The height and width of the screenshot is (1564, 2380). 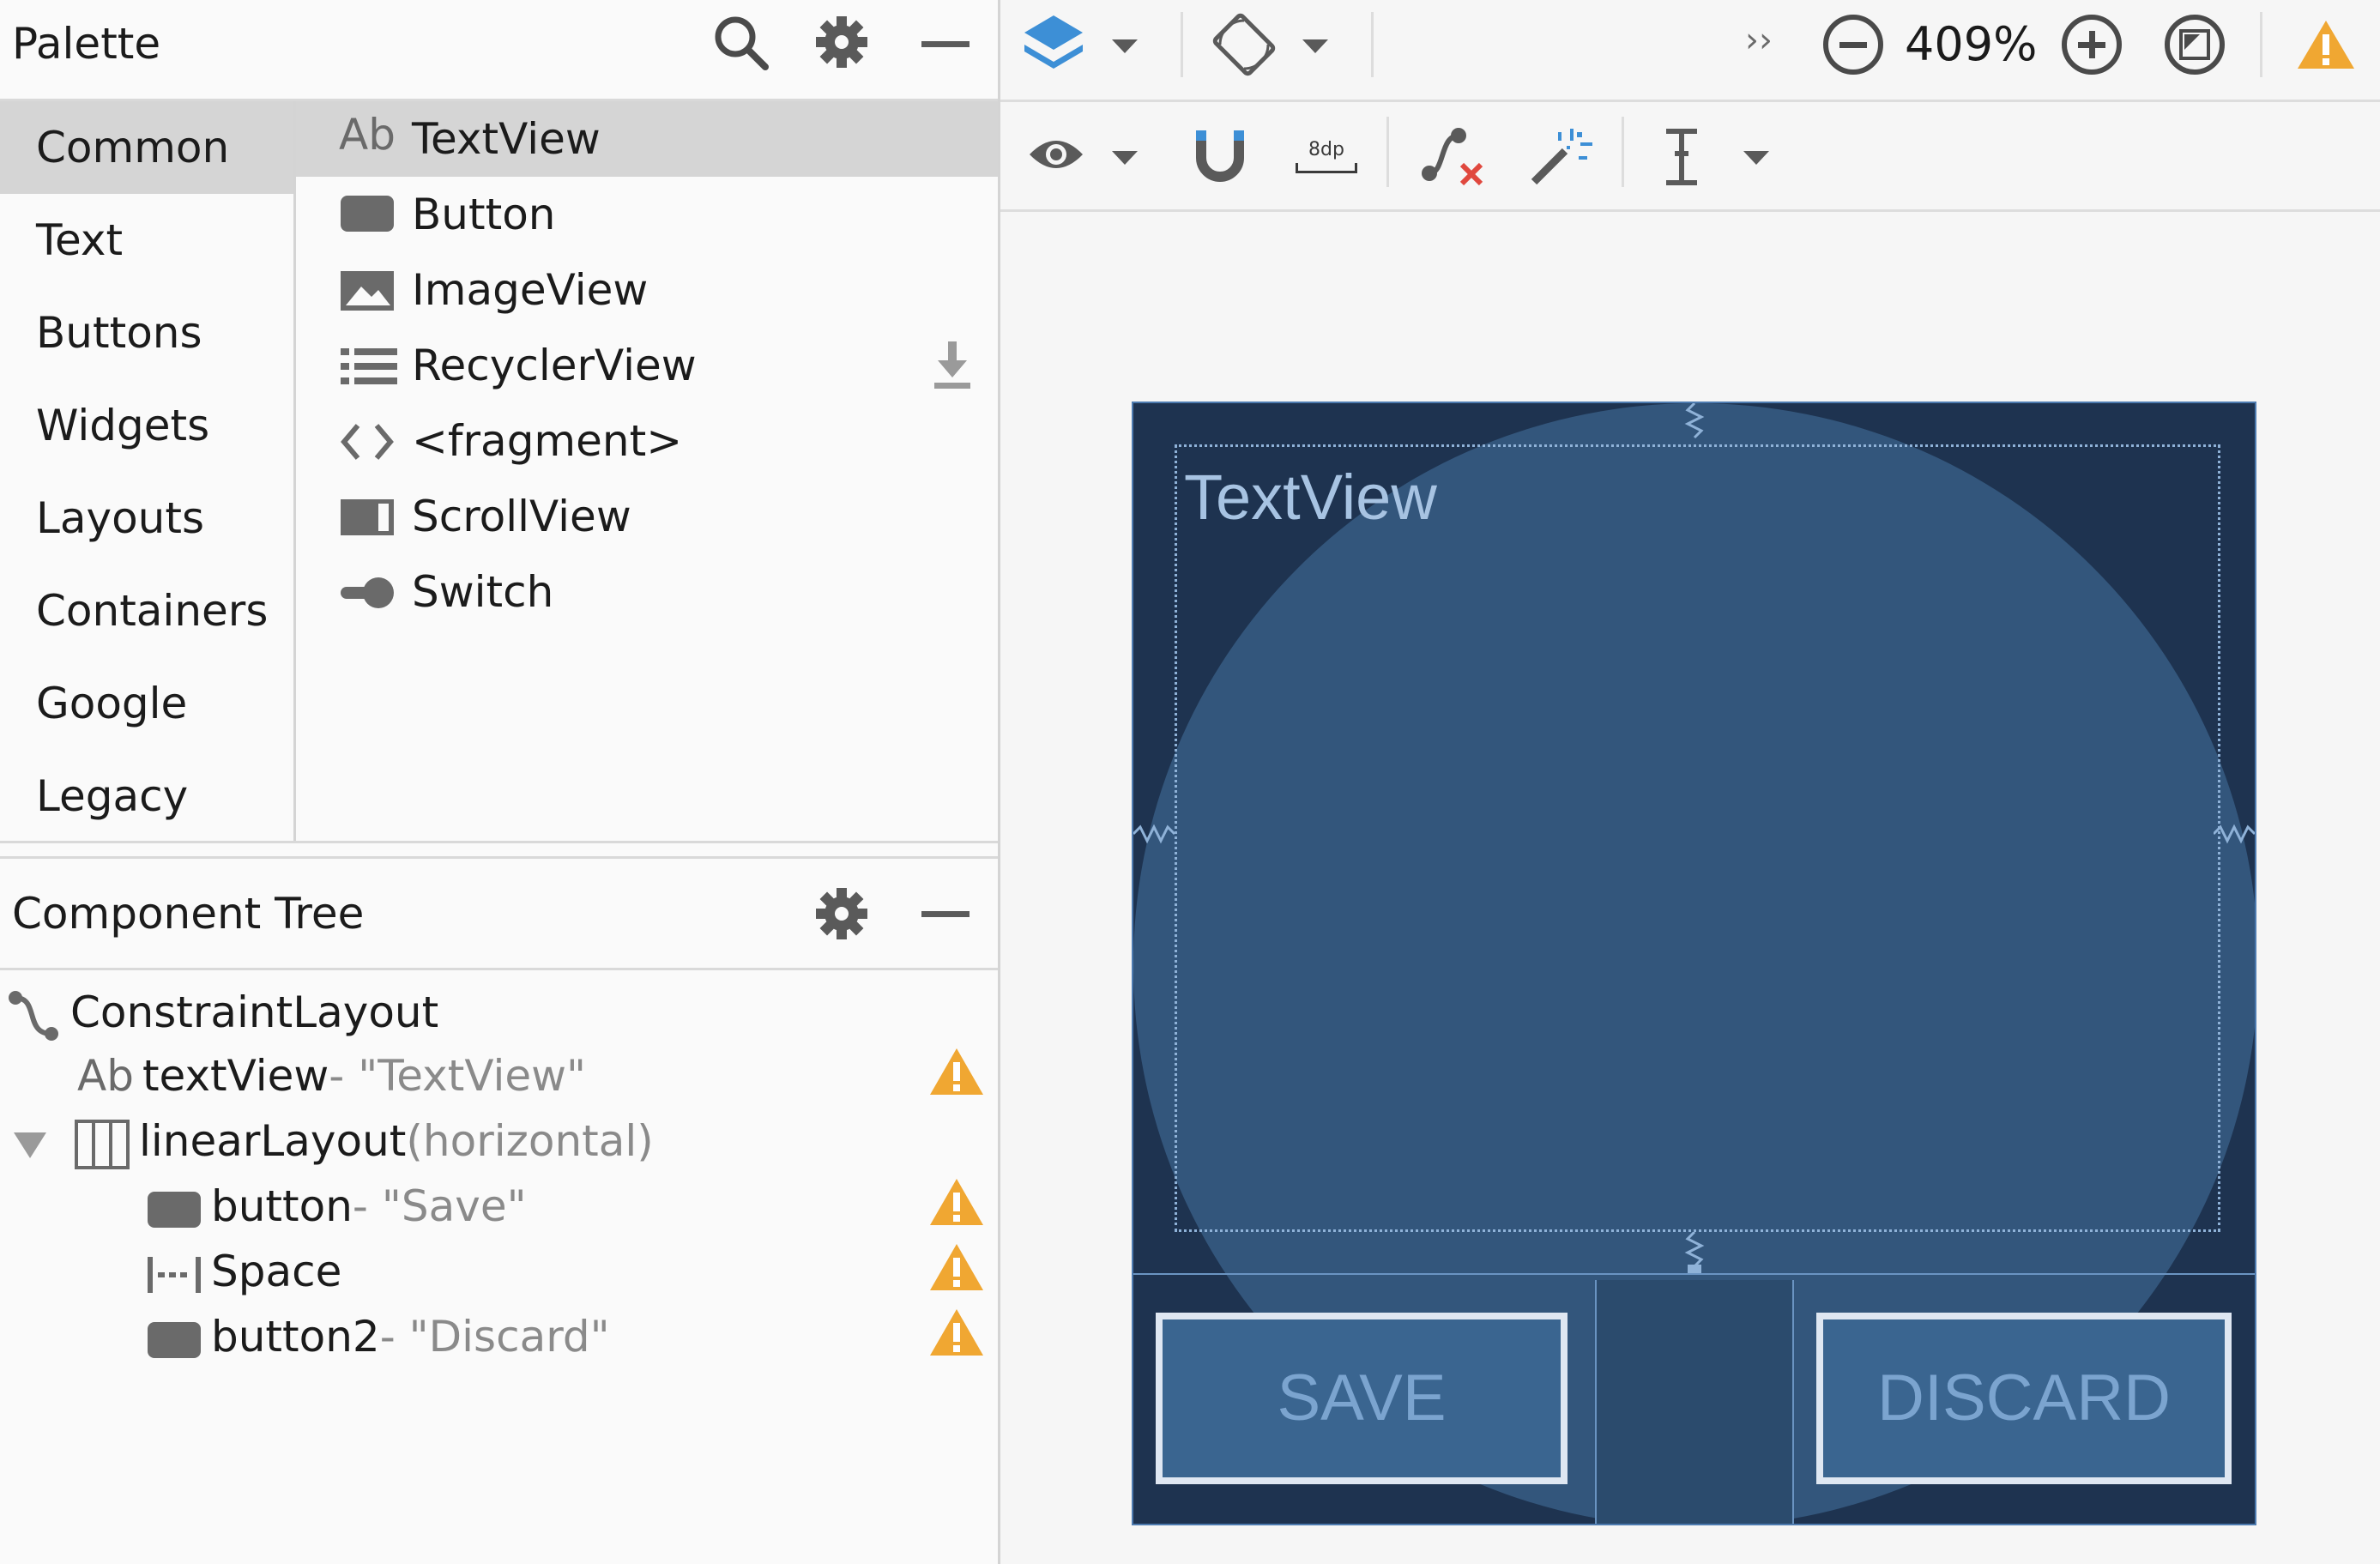 I want to click on tree-node-linearlayout: linearLayout(horizontal), so click(x=333, y=1141).